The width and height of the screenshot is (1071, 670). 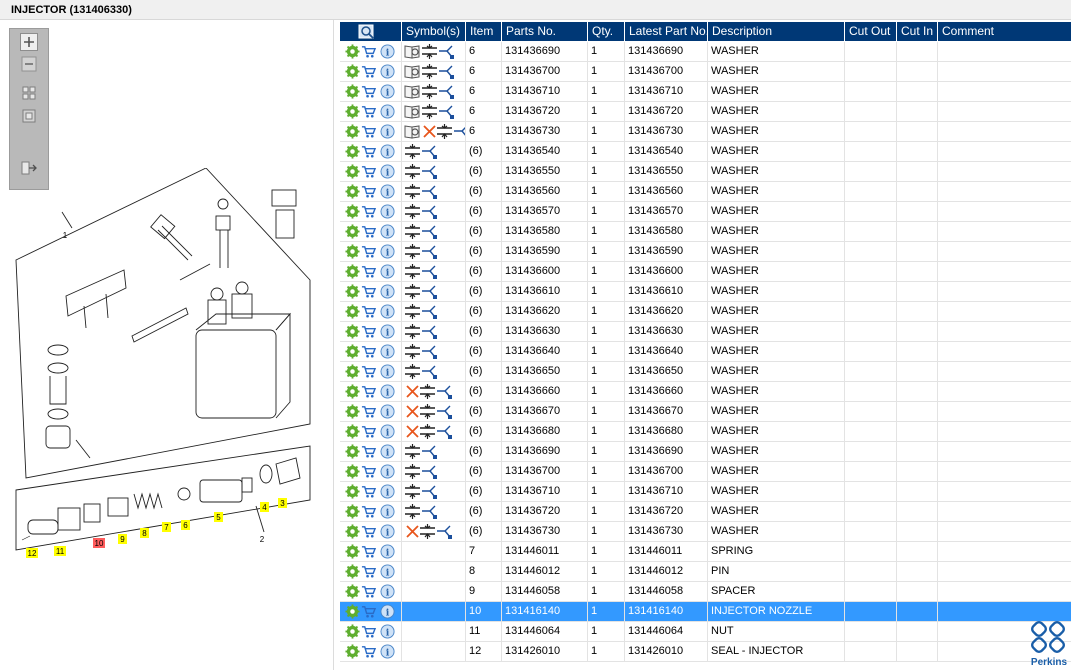 What do you see at coordinates (705, 152) in the screenshot?
I see `table-row: i (6) 131436540 1 131436540 WASHER` at bounding box center [705, 152].